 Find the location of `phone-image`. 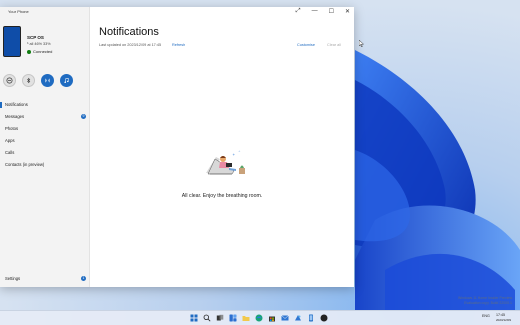

phone-image is located at coordinates (12, 41).